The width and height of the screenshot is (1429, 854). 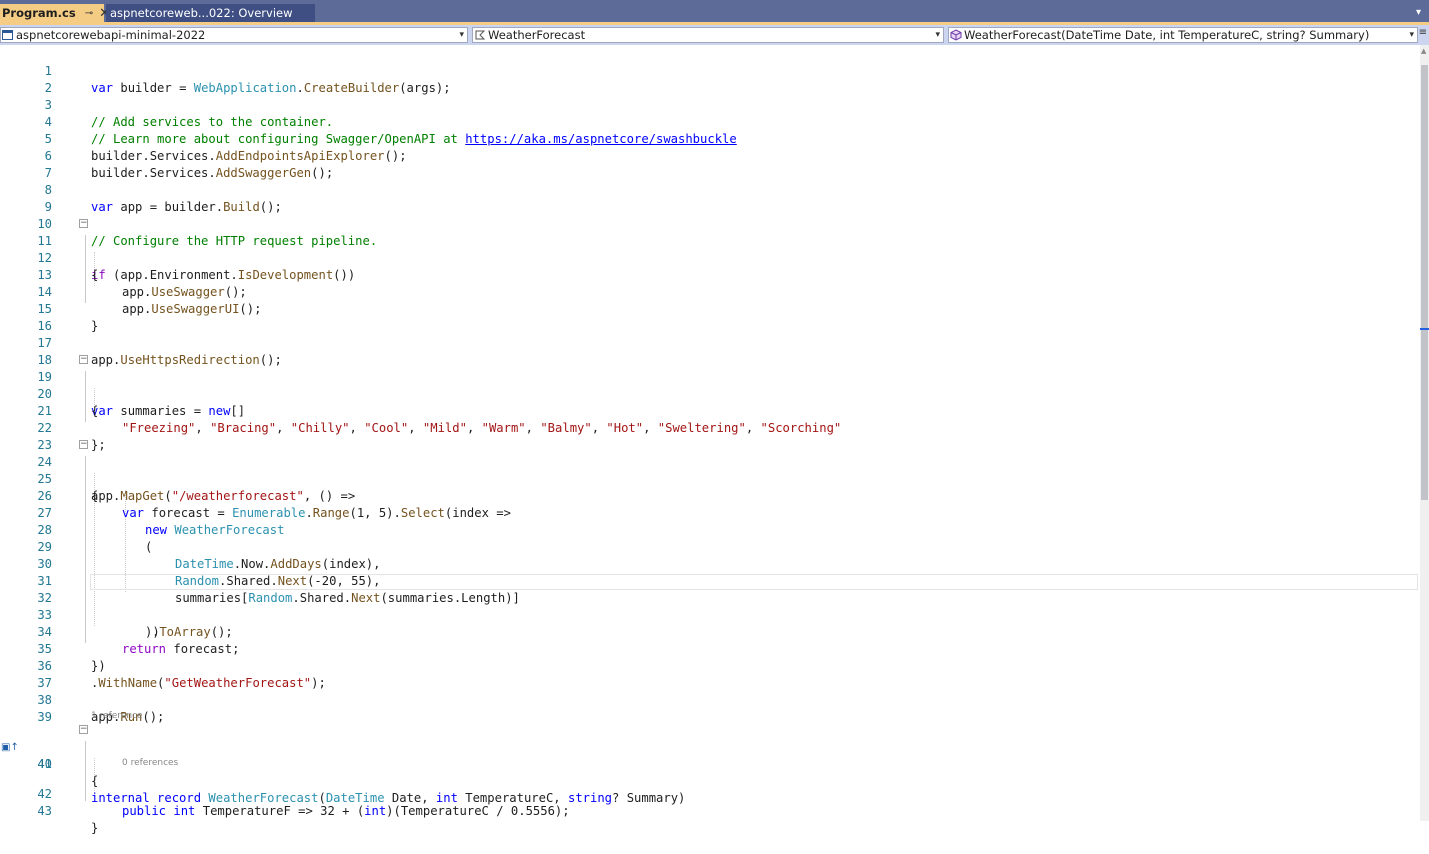 I want to click on code-line: 18, so click(x=709, y=351).